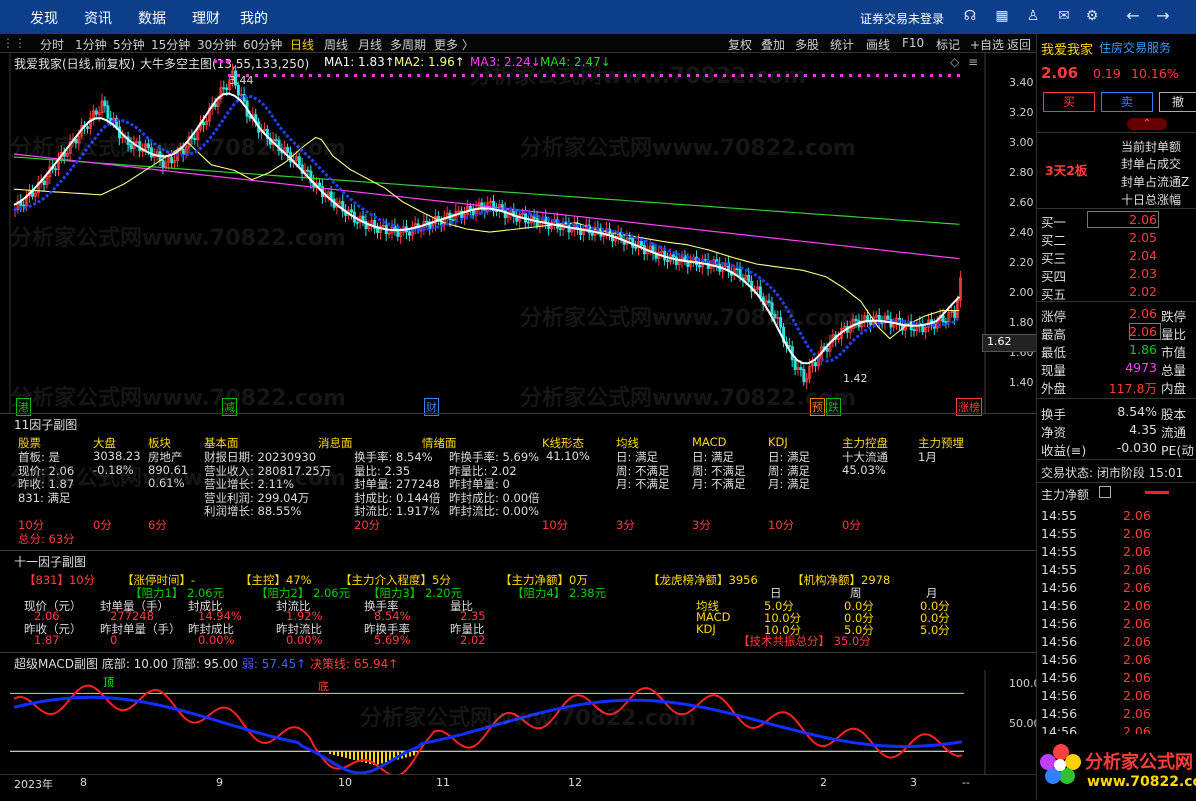 This screenshot has width=1196, height=801. I want to click on nav-discover: 发现, so click(44, 18).